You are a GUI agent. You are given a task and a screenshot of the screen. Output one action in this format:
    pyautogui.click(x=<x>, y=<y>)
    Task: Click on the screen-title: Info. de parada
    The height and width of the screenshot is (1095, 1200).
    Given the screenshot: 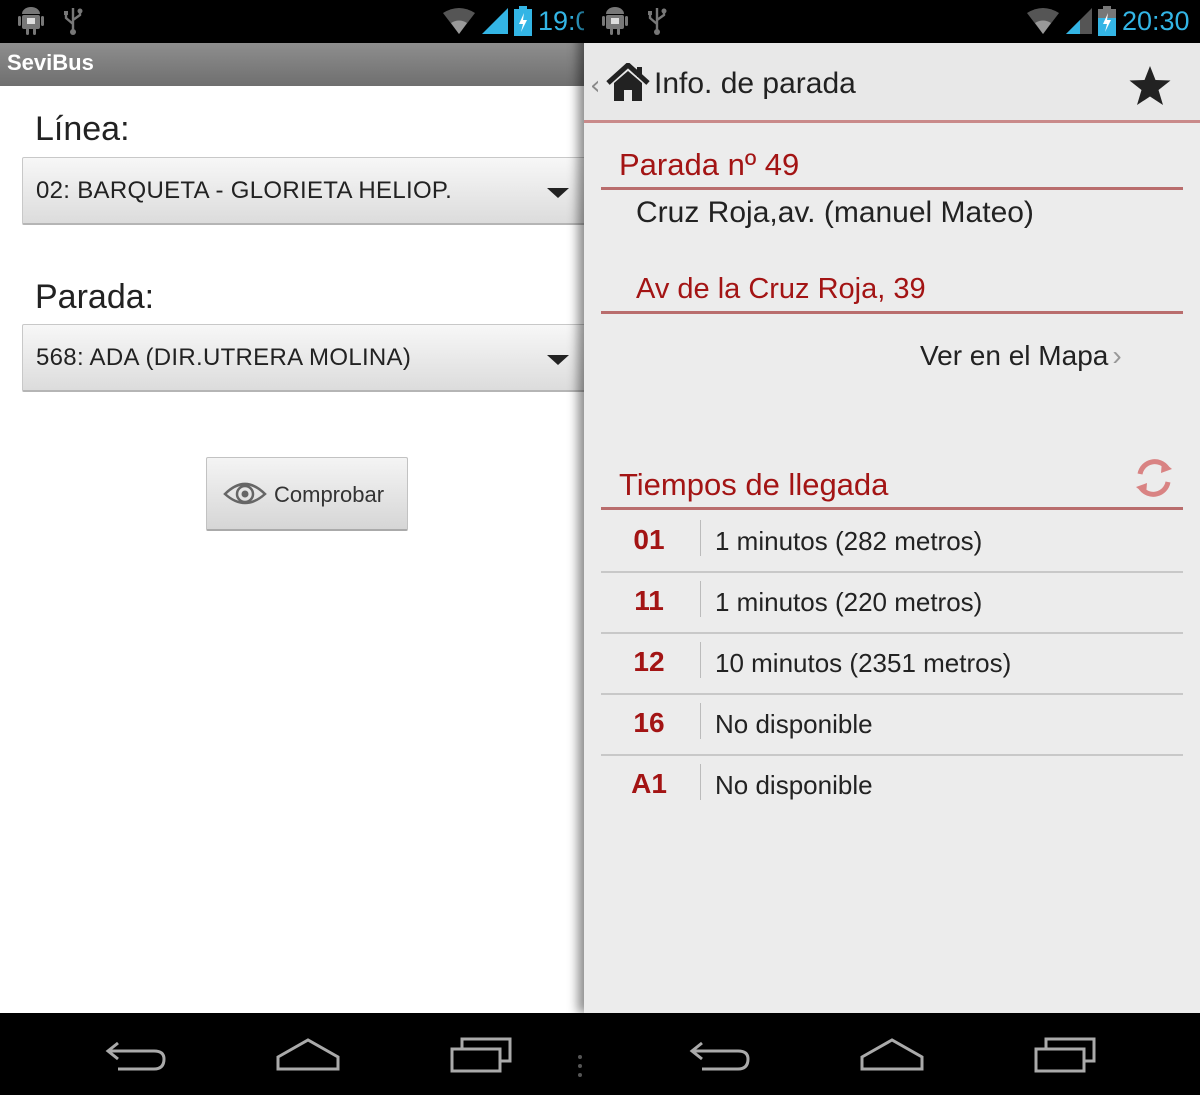 What is the action you would take?
    pyautogui.click(x=755, y=83)
    